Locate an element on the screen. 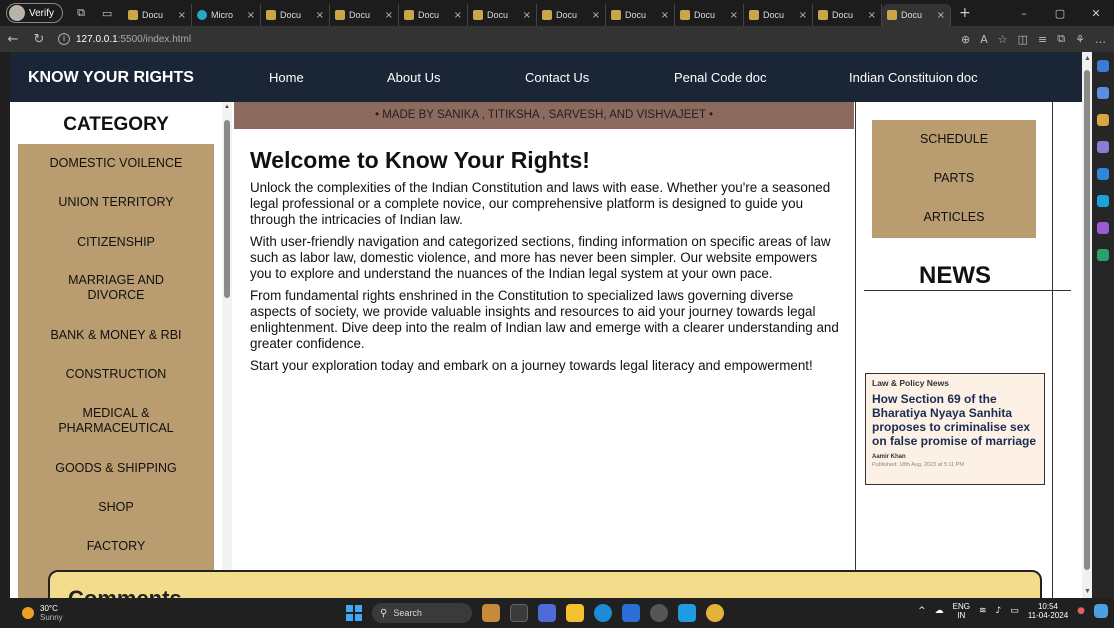 This screenshot has height=628, width=1114. battery-icon: ▭ is located at coordinates (1014, 611).